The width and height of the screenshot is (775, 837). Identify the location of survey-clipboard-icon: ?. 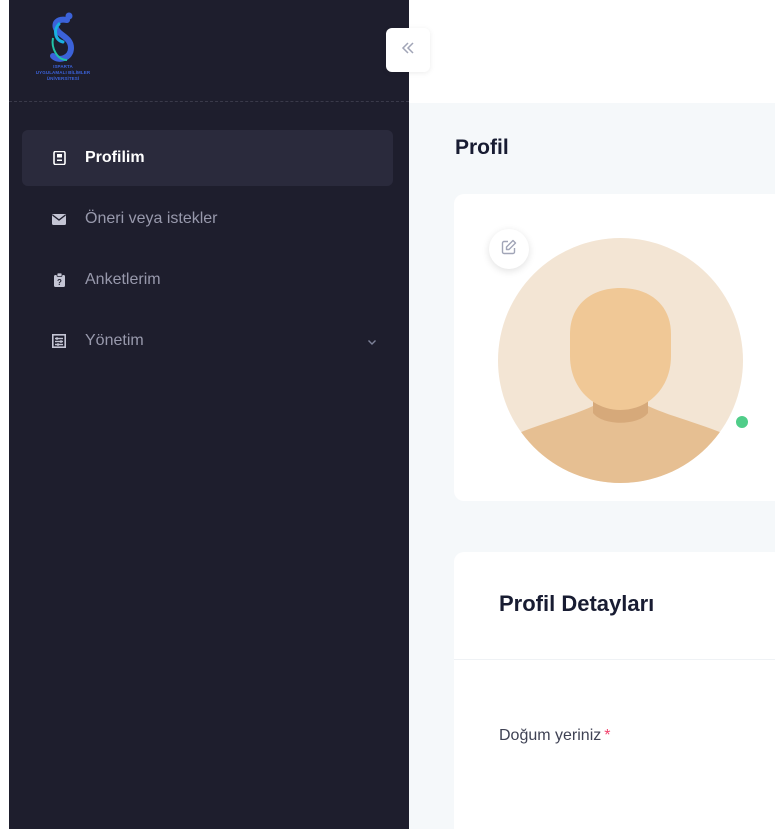
(59, 280).